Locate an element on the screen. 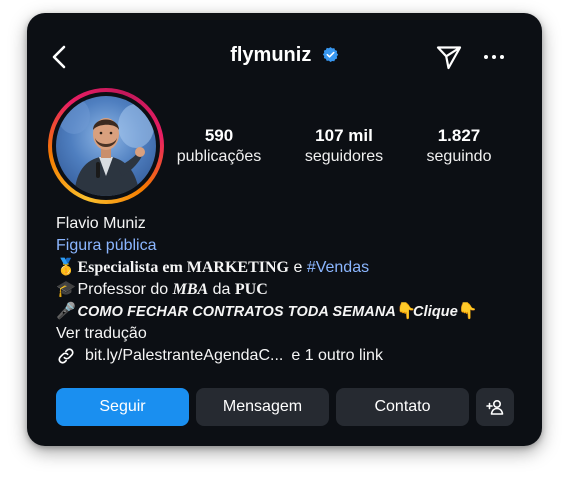 This screenshot has height=490, width=569. followers-label: seguidores is located at coordinates (344, 156).